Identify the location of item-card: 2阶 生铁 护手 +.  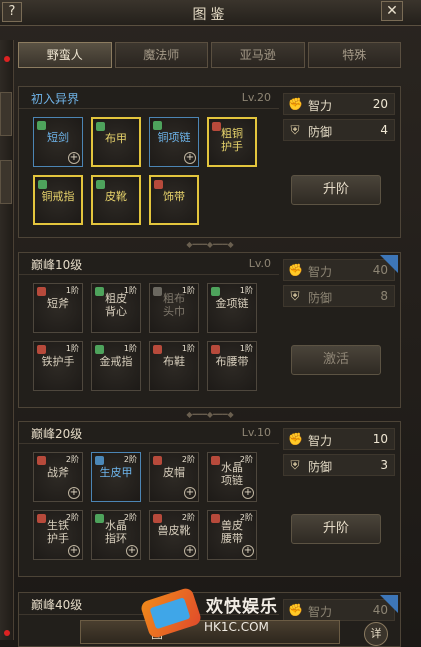
(58, 535).